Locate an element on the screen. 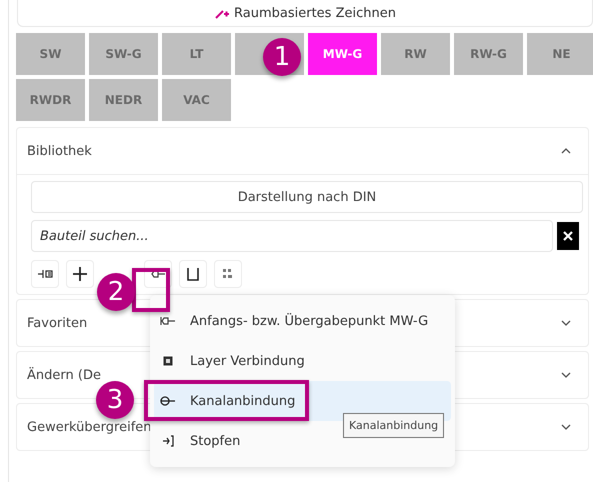  step-badge: 2 is located at coordinates (116, 292).